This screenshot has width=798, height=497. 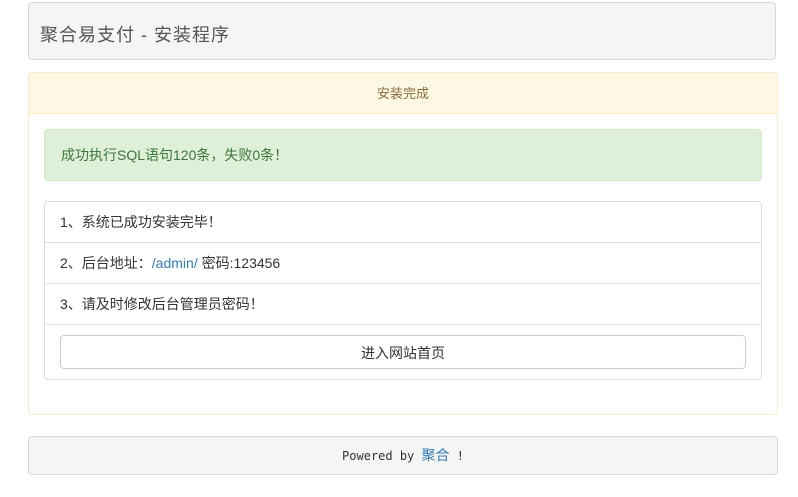 What do you see at coordinates (162, 304) in the screenshot?
I see `list-item-change-password-text: 3、请及时修改后台管理员密码！` at bounding box center [162, 304].